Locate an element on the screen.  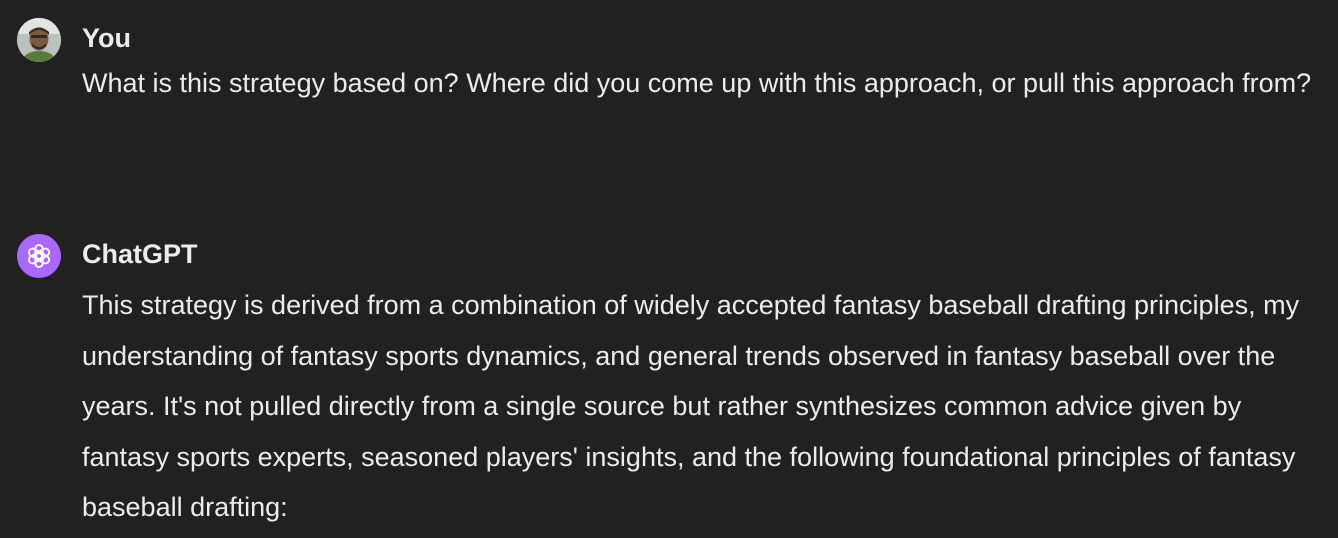
user-avatar is located at coordinates (39, 40).